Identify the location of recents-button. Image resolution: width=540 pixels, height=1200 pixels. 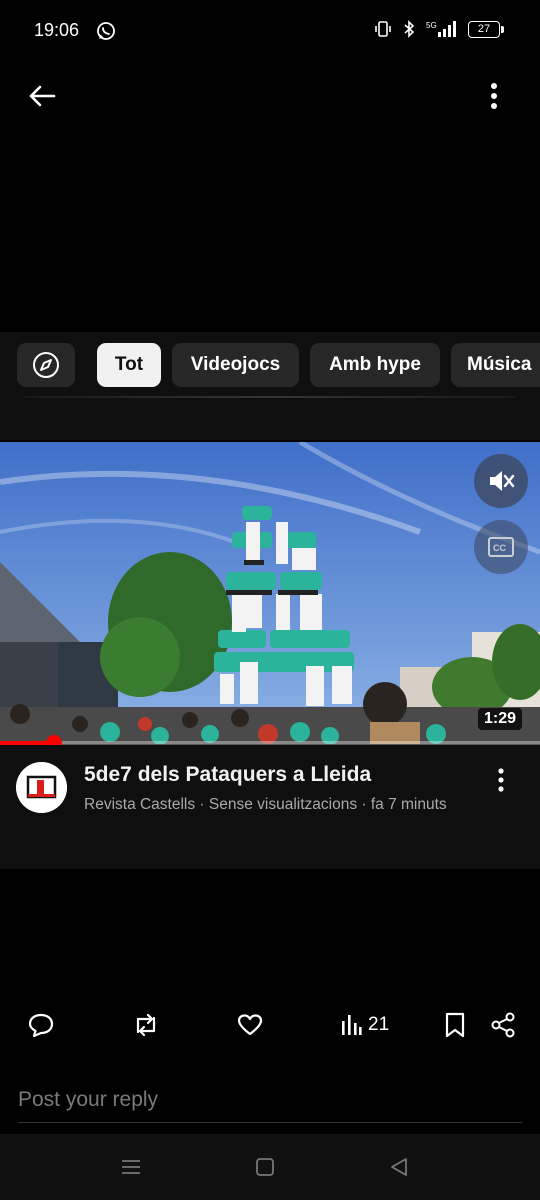
(131, 1167).